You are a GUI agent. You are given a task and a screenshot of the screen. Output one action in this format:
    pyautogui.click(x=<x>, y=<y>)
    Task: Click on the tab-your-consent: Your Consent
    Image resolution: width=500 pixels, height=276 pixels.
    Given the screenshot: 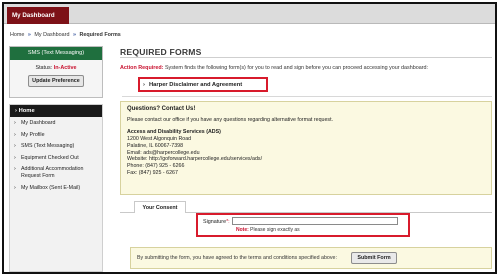 What is the action you would take?
    pyautogui.click(x=160, y=207)
    